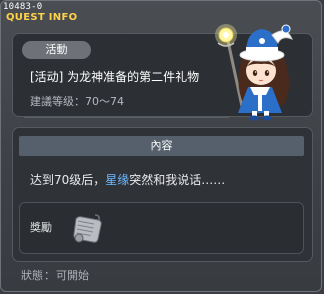  Describe the element at coordinates (41, 227) in the screenshot. I see `reward-label: 獎勵` at that location.